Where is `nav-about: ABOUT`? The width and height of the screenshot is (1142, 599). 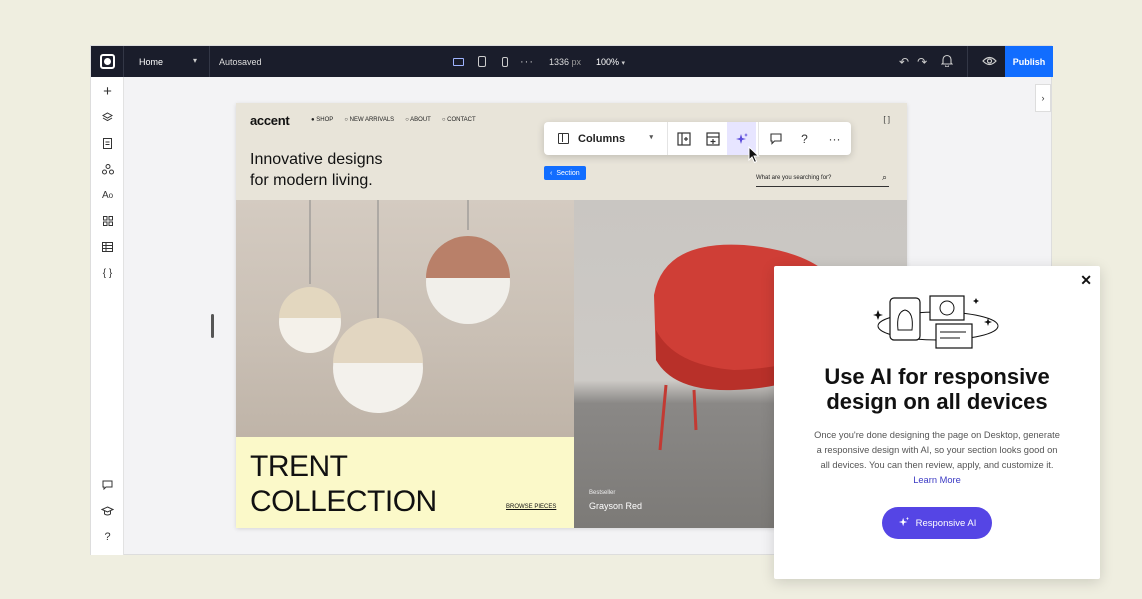 nav-about: ABOUT is located at coordinates (418, 120).